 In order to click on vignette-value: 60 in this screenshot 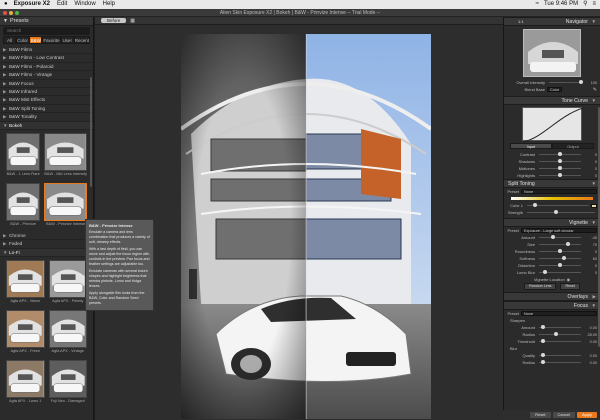, I will do `click(590, 259)`.